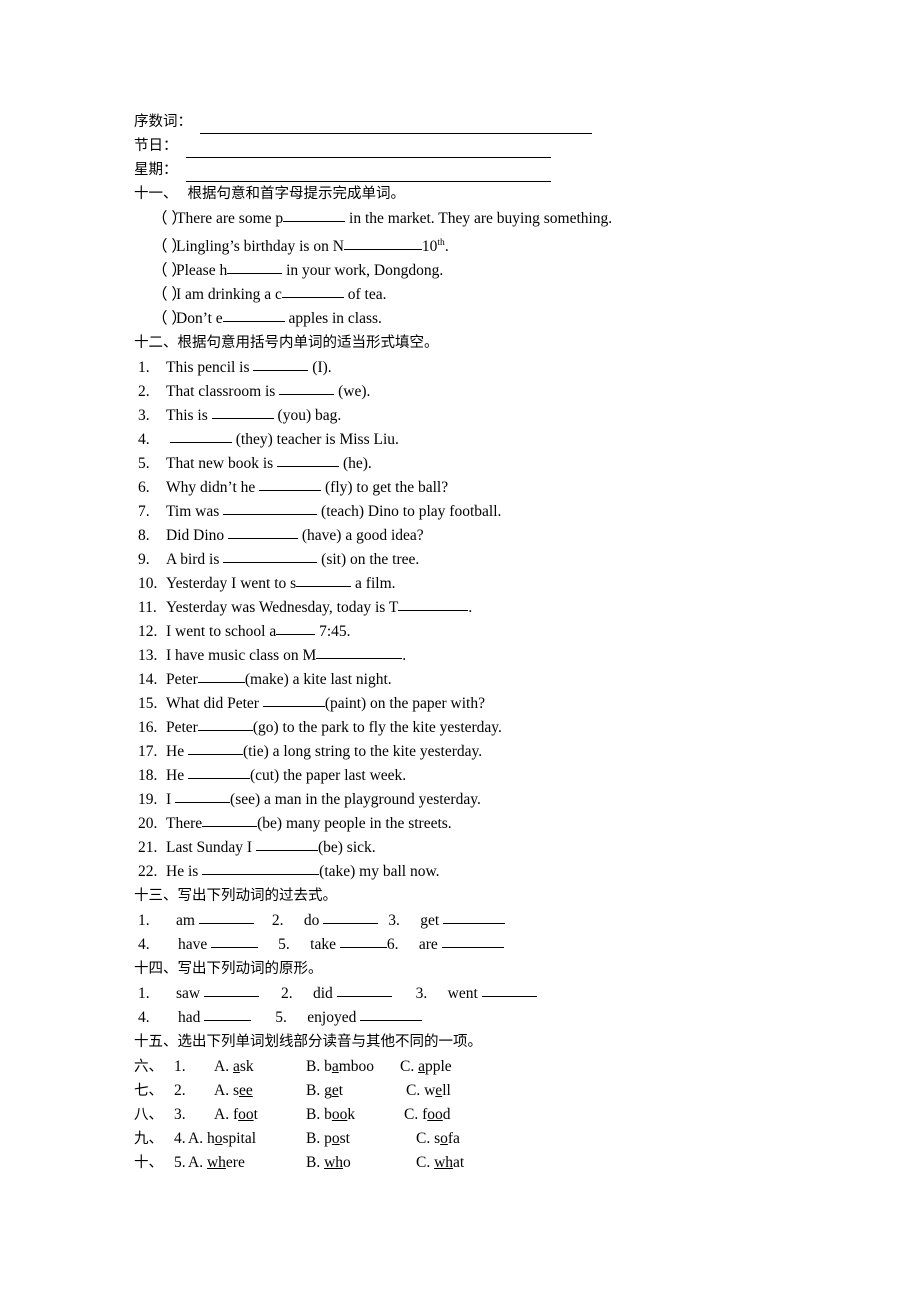  What do you see at coordinates (148, 1163) in the screenshot?
I see `mc-chinese-ordinal: 十、` at bounding box center [148, 1163].